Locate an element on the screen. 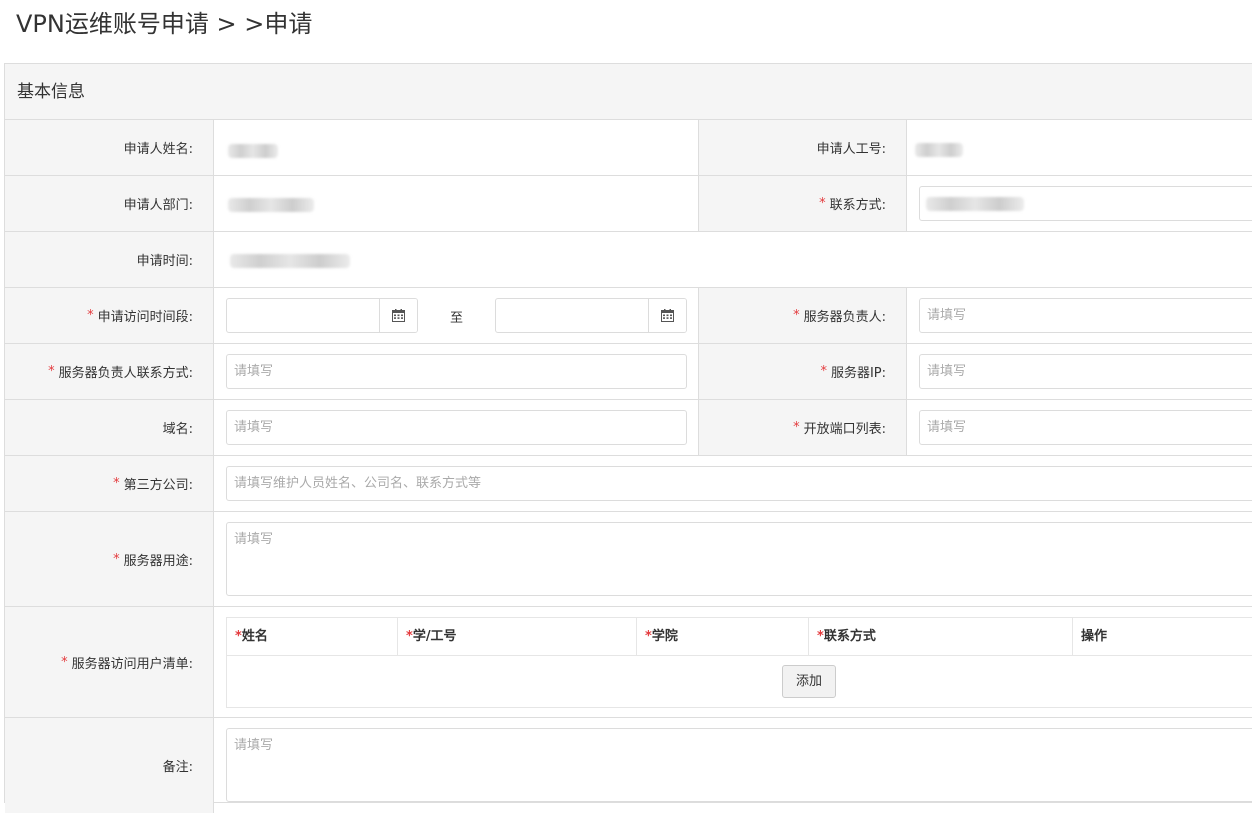 Image resolution: width=1252 pixels, height=813 pixels. apply-time-label-text: 申请时间: is located at coordinates (164, 261).